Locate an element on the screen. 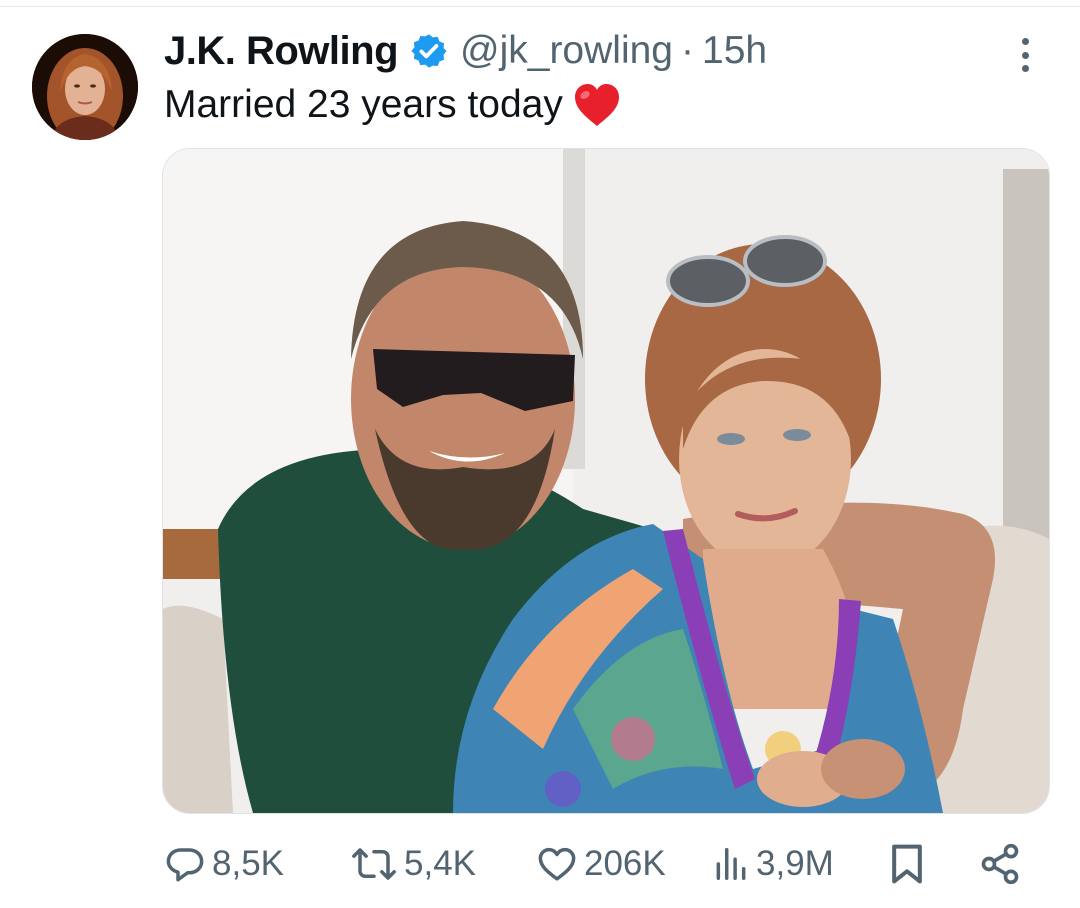 The image size is (1080, 908). reply-count: 8,5K is located at coordinates (248, 863).